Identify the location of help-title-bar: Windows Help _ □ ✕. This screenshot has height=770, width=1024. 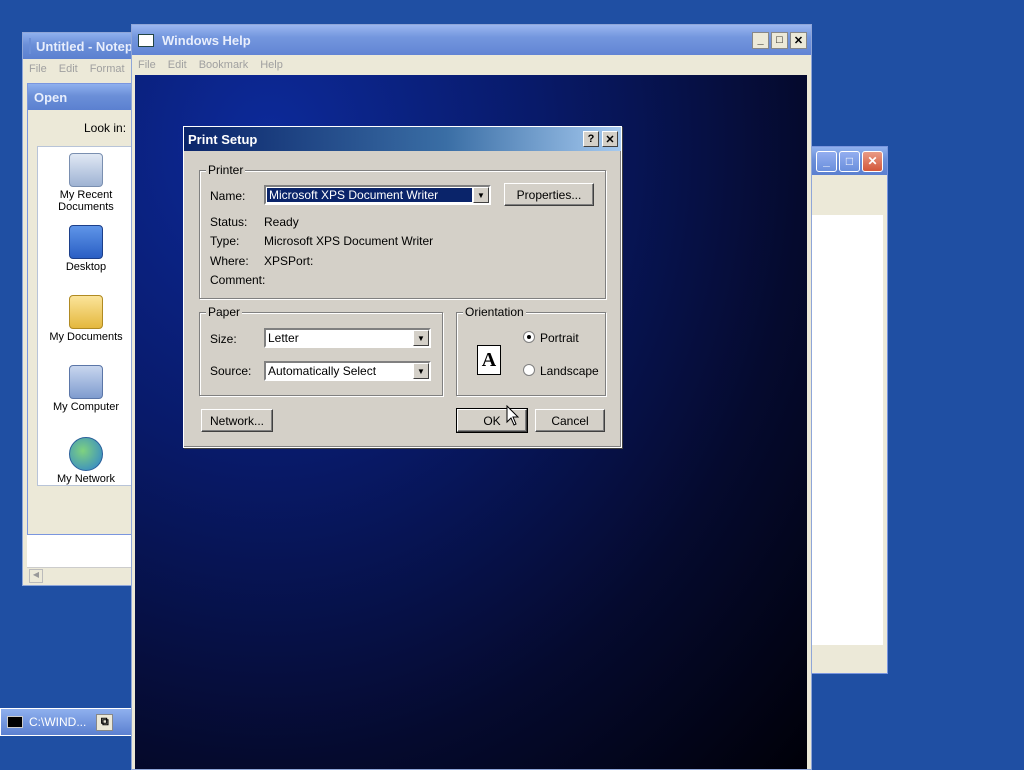
(471, 40).